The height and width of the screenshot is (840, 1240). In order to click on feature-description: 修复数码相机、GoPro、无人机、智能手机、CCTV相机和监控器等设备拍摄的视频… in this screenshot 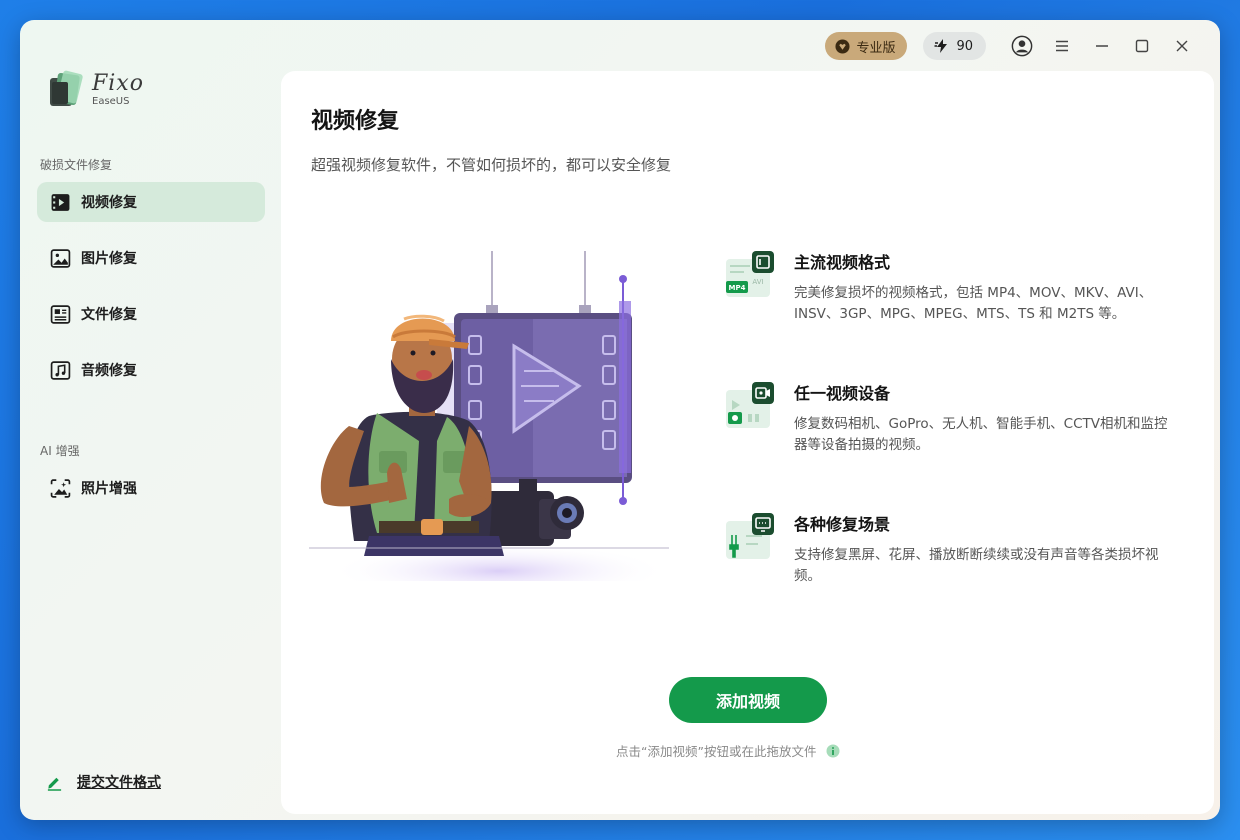, I will do `click(981, 434)`.